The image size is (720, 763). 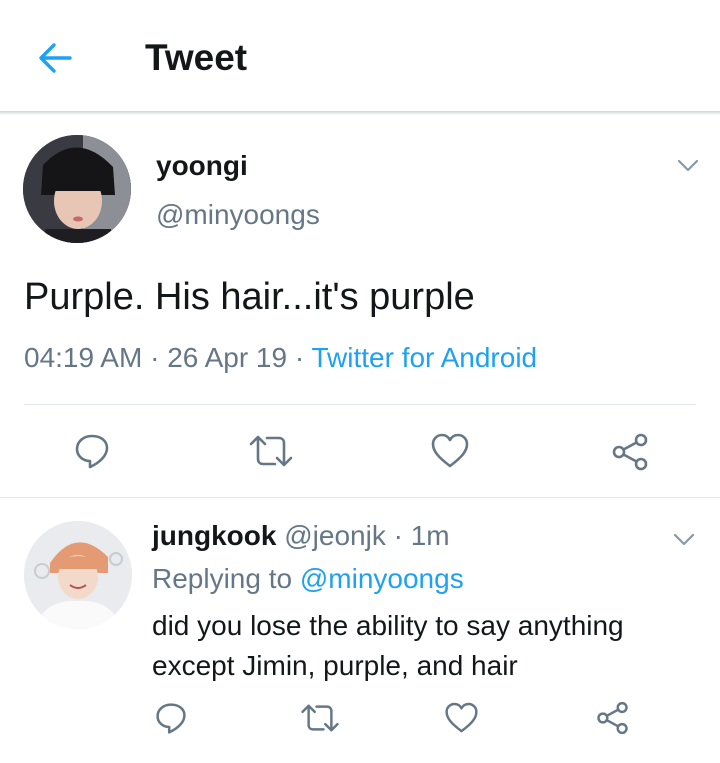 I want to click on replying-prefix: Replying to, so click(x=222, y=578).